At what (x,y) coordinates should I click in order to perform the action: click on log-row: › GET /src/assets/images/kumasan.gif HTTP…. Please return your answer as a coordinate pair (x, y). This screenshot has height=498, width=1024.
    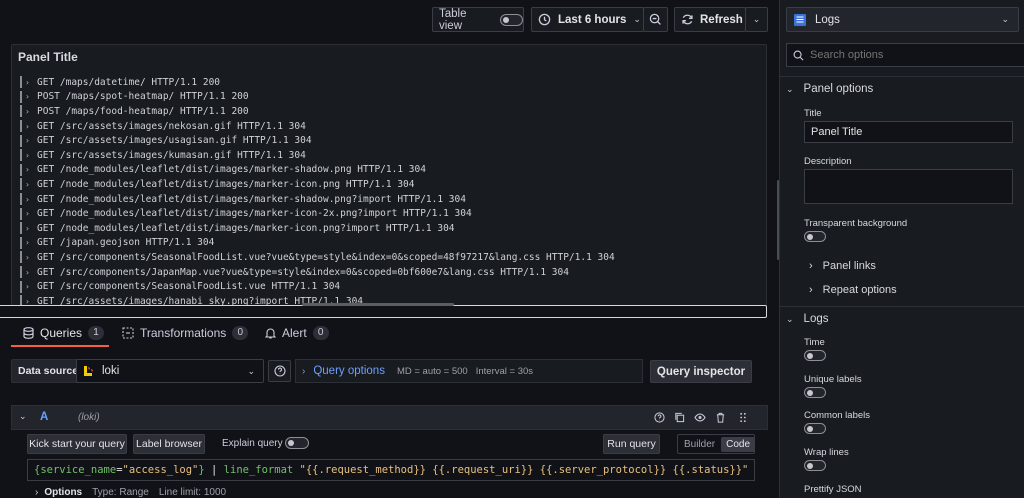
    Looking at the image, I should click on (390, 155).